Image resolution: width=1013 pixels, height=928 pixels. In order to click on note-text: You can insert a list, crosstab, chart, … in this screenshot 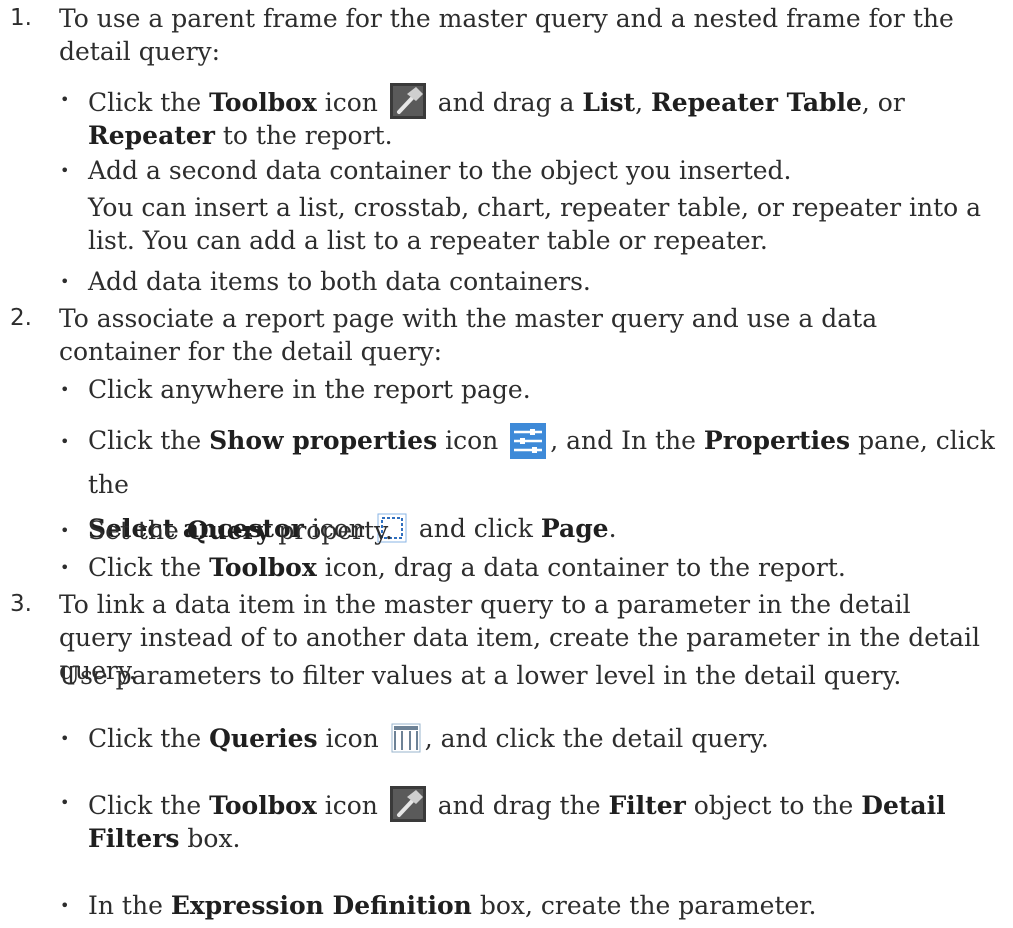, I will do `click(535, 224)`.